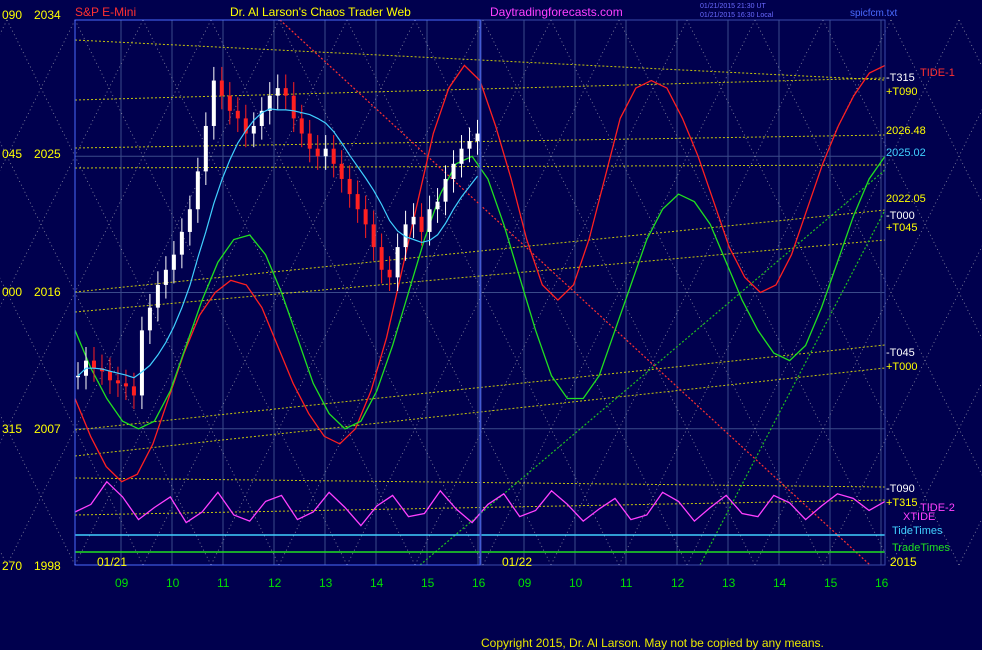  Describe the element at coordinates (900, 353) in the screenshot. I see `right-label: -T045` at that location.